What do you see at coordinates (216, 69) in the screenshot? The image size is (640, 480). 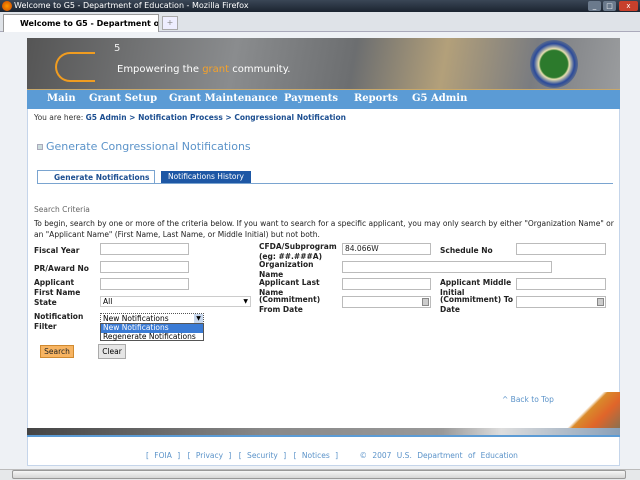 I see `tagline-accent: grant` at bounding box center [216, 69].